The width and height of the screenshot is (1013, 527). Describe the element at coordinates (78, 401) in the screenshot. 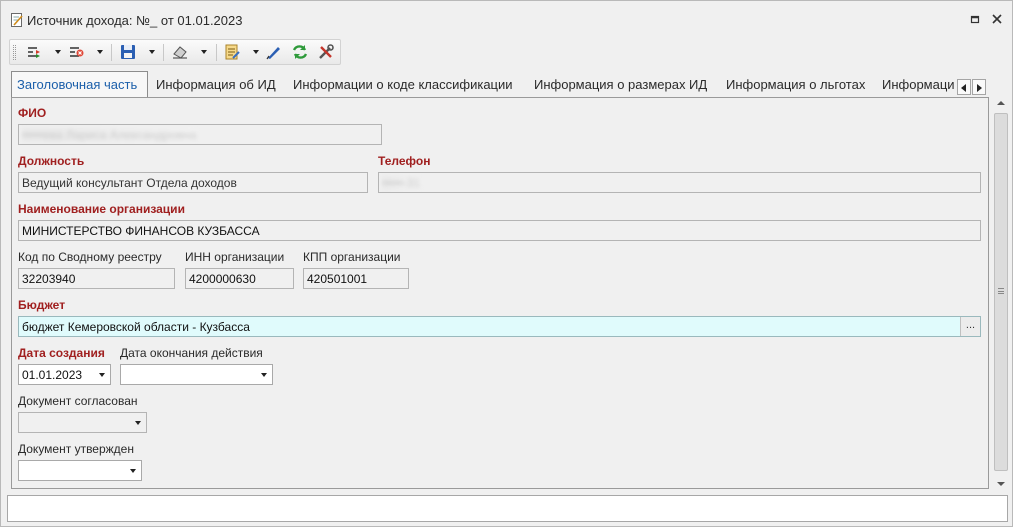

I see `agreed-label: Документ согласован` at that location.